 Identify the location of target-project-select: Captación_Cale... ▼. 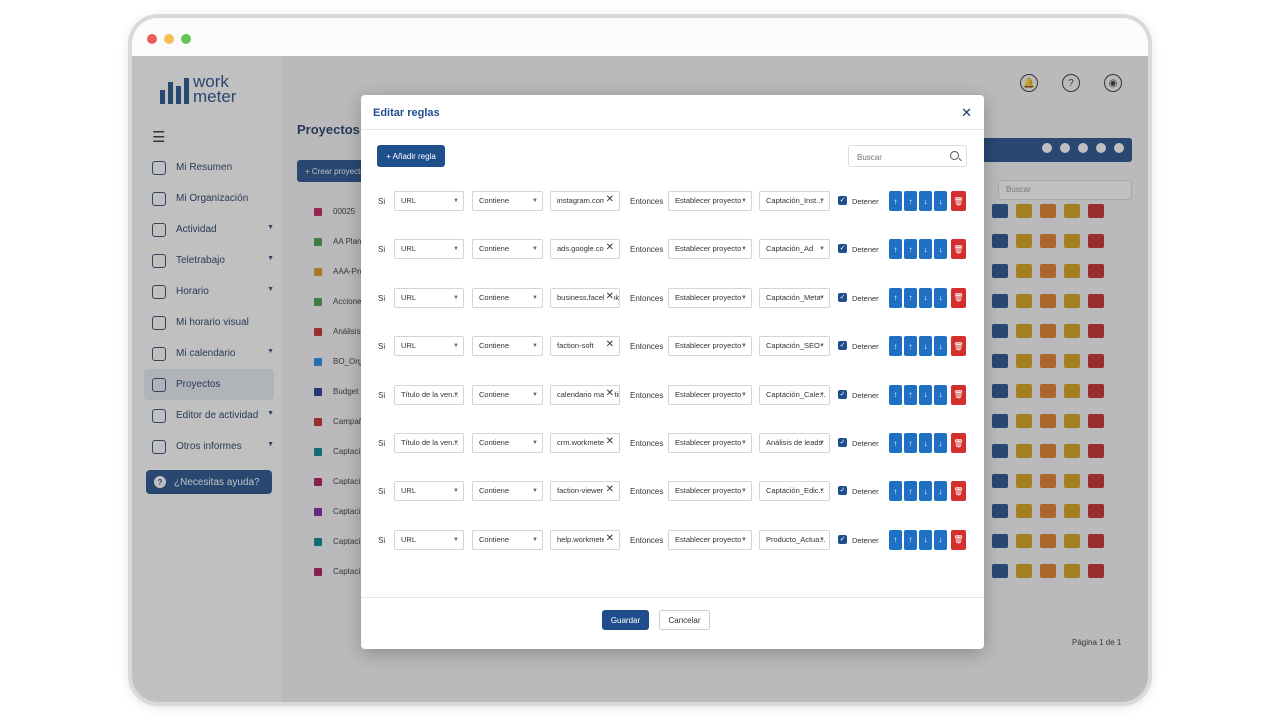
(794, 394).